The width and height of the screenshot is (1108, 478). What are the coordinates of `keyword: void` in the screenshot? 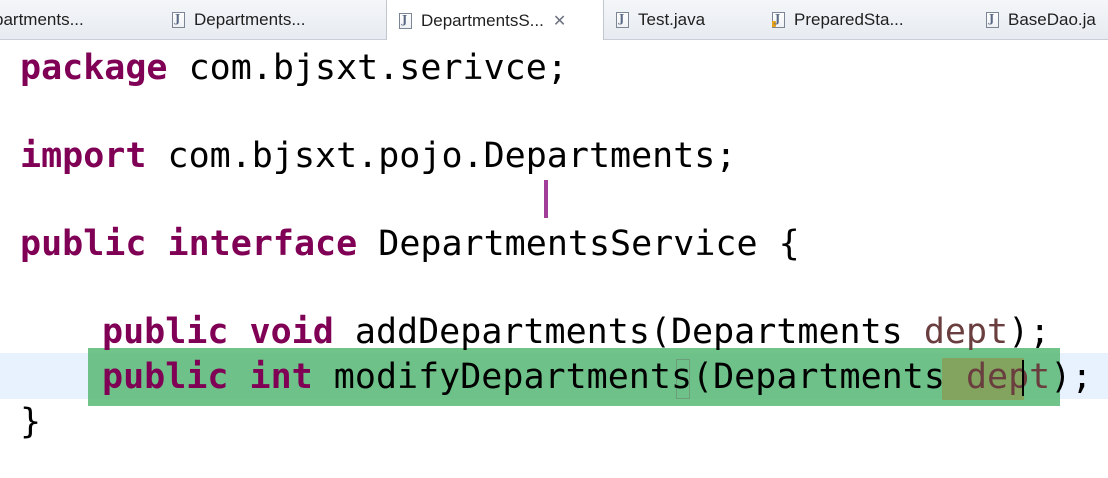 It's located at (291, 332).